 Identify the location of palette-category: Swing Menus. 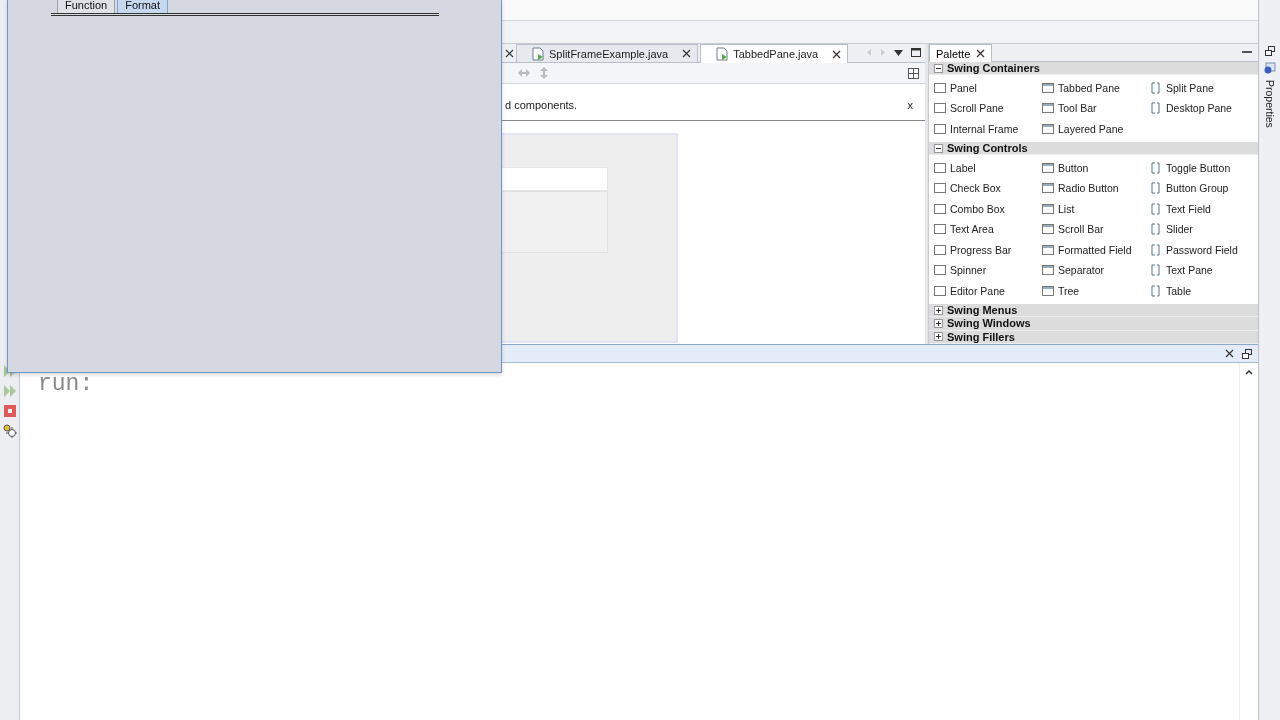
(1093, 310).